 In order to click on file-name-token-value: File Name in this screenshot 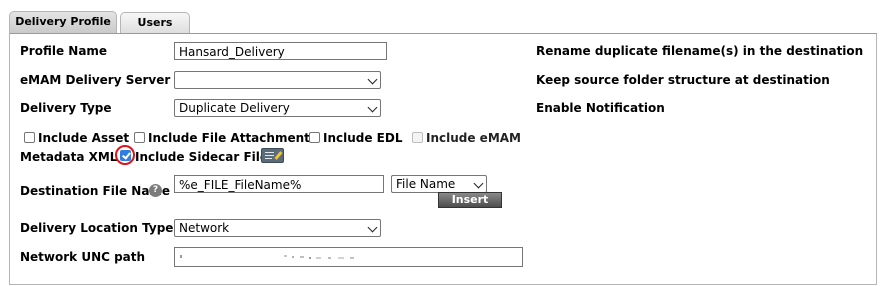, I will do `click(426, 184)`.